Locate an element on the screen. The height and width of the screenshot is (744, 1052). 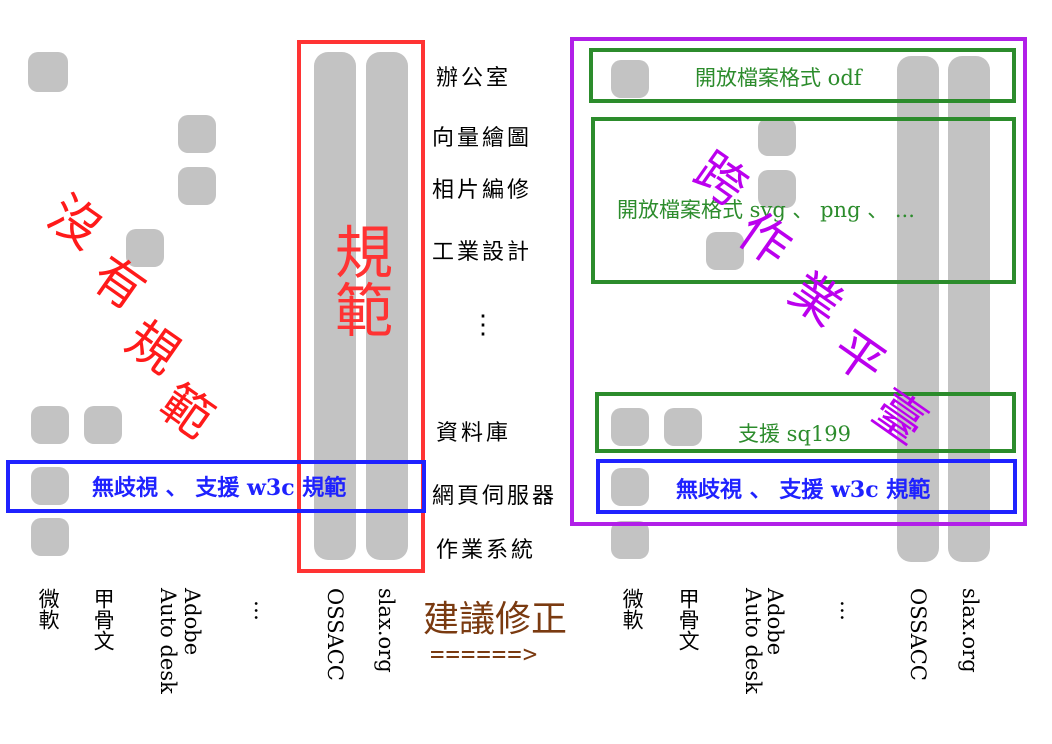
vendor-left-ossacc: OSSACC is located at coordinates (335, 634).